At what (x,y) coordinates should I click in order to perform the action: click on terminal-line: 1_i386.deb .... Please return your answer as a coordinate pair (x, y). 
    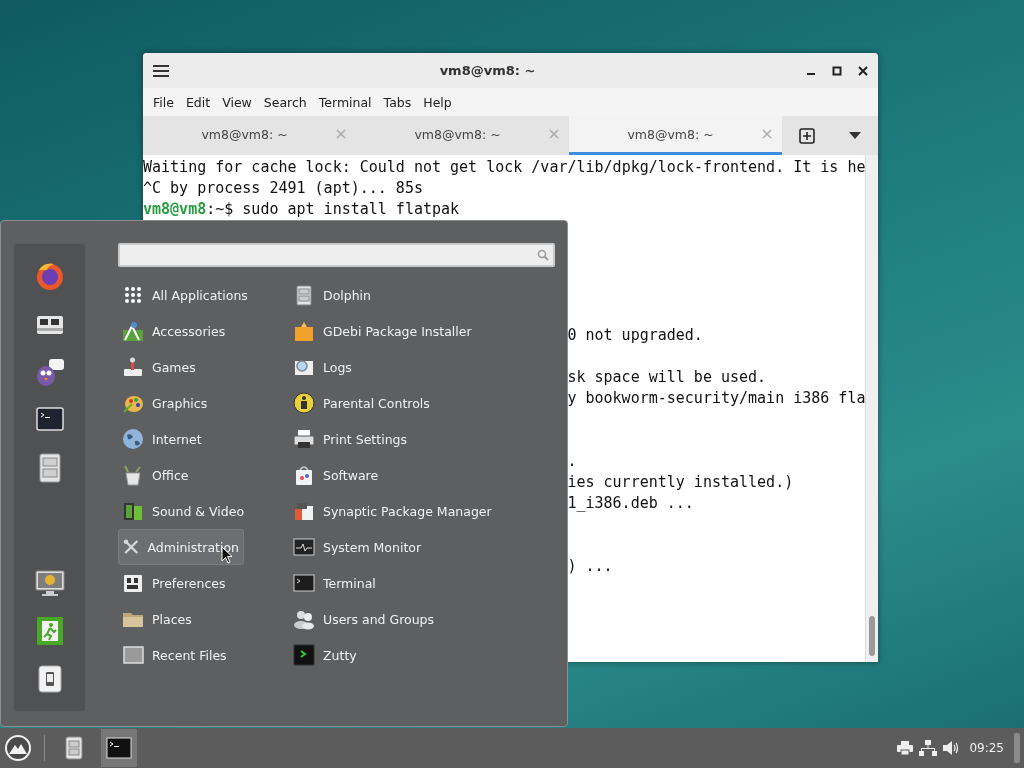
    Looking at the image, I should click on (630, 503).